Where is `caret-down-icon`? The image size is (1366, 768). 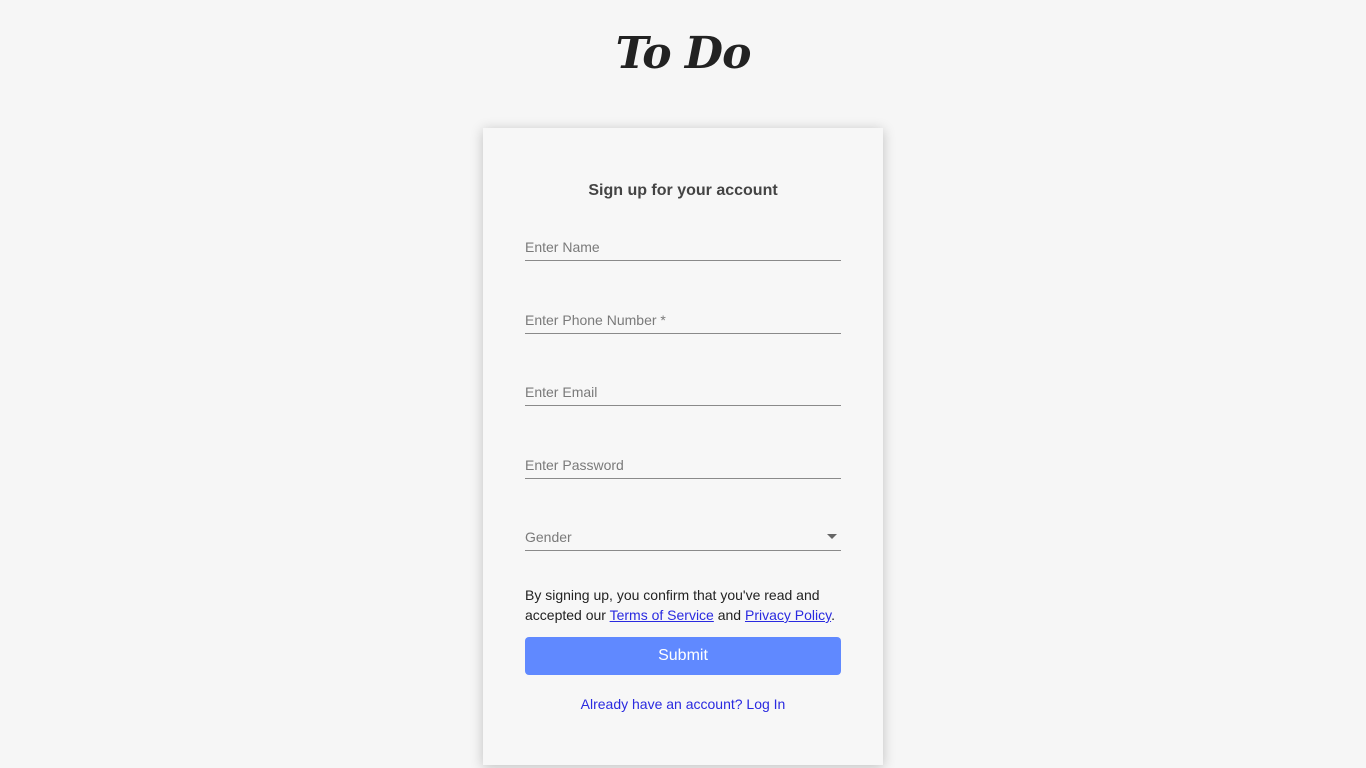 caret-down-icon is located at coordinates (832, 536).